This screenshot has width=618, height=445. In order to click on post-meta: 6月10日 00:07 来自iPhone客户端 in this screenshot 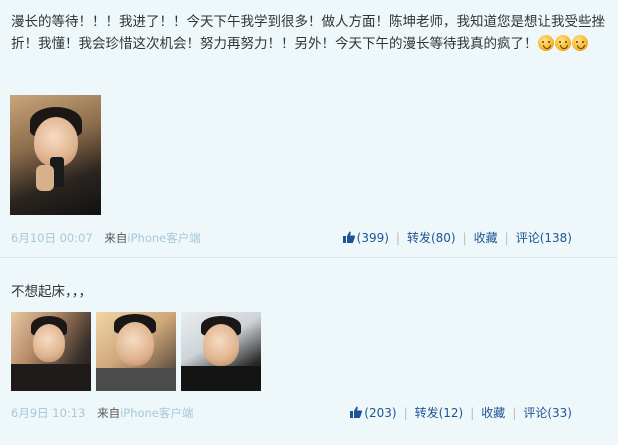, I will do `click(106, 238)`.